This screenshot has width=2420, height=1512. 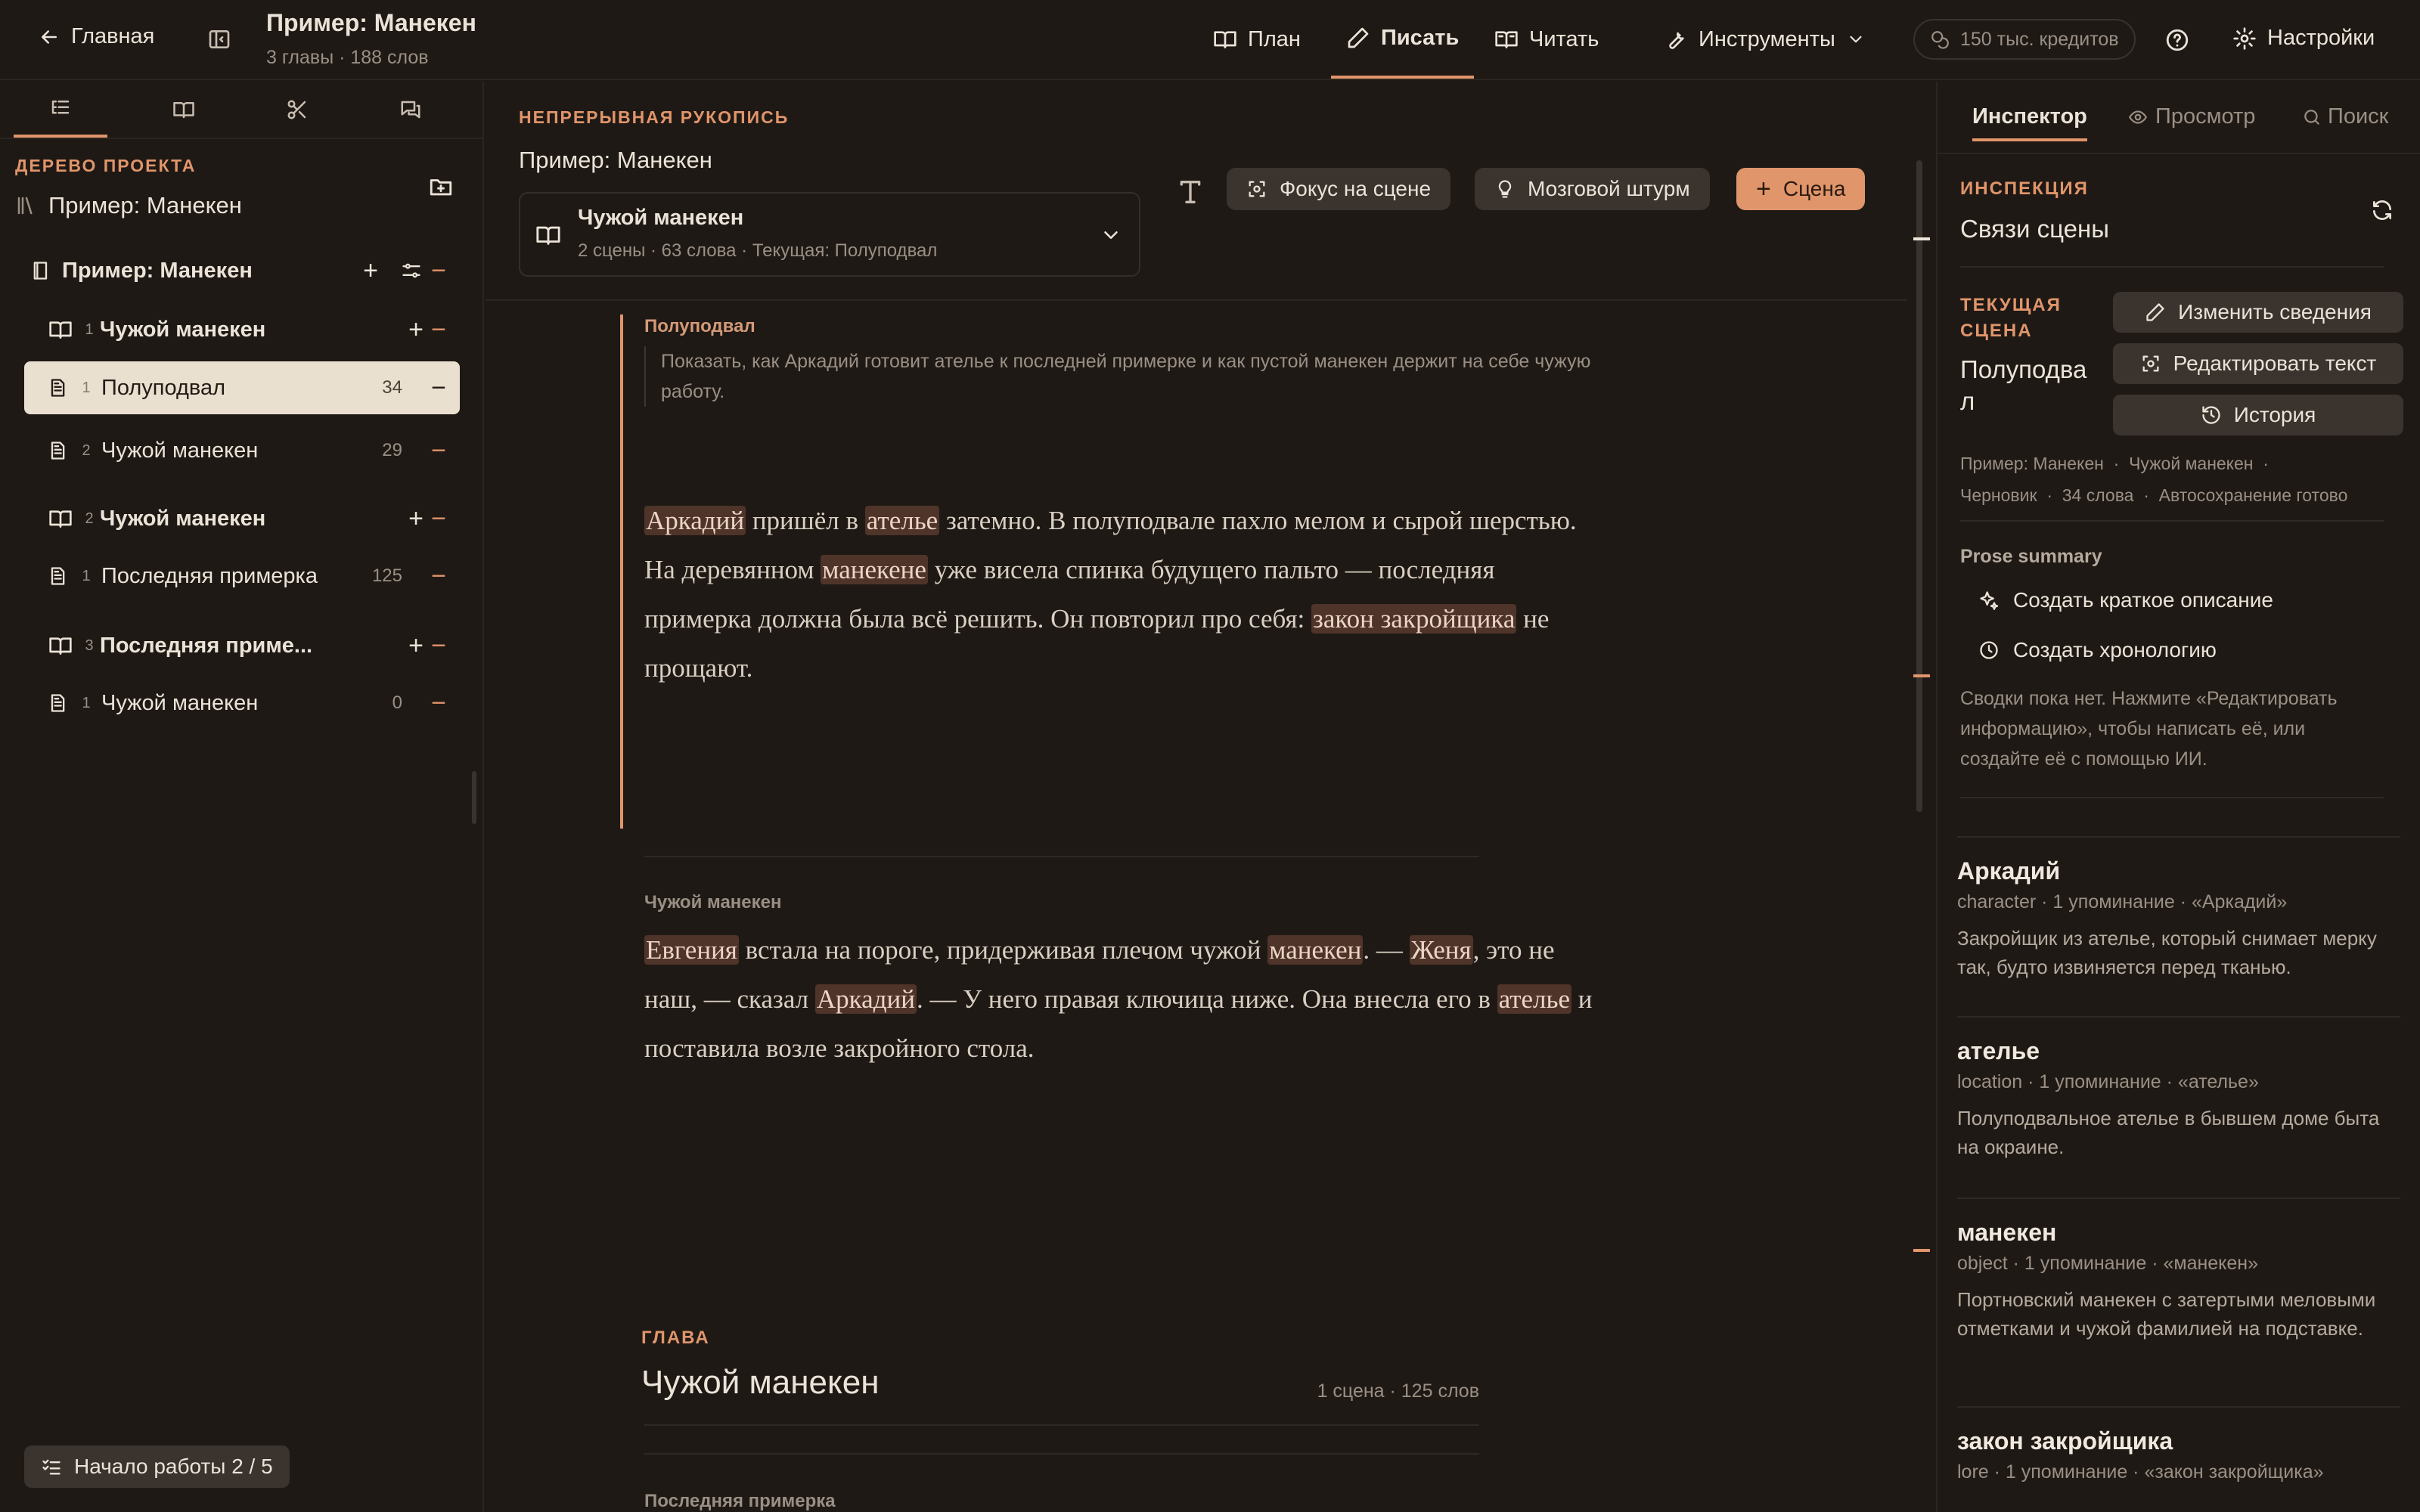 What do you see at coordinates (438, 271) in the screenshot?
I see `remove-book-button: −` at bounding box center [438, 271].